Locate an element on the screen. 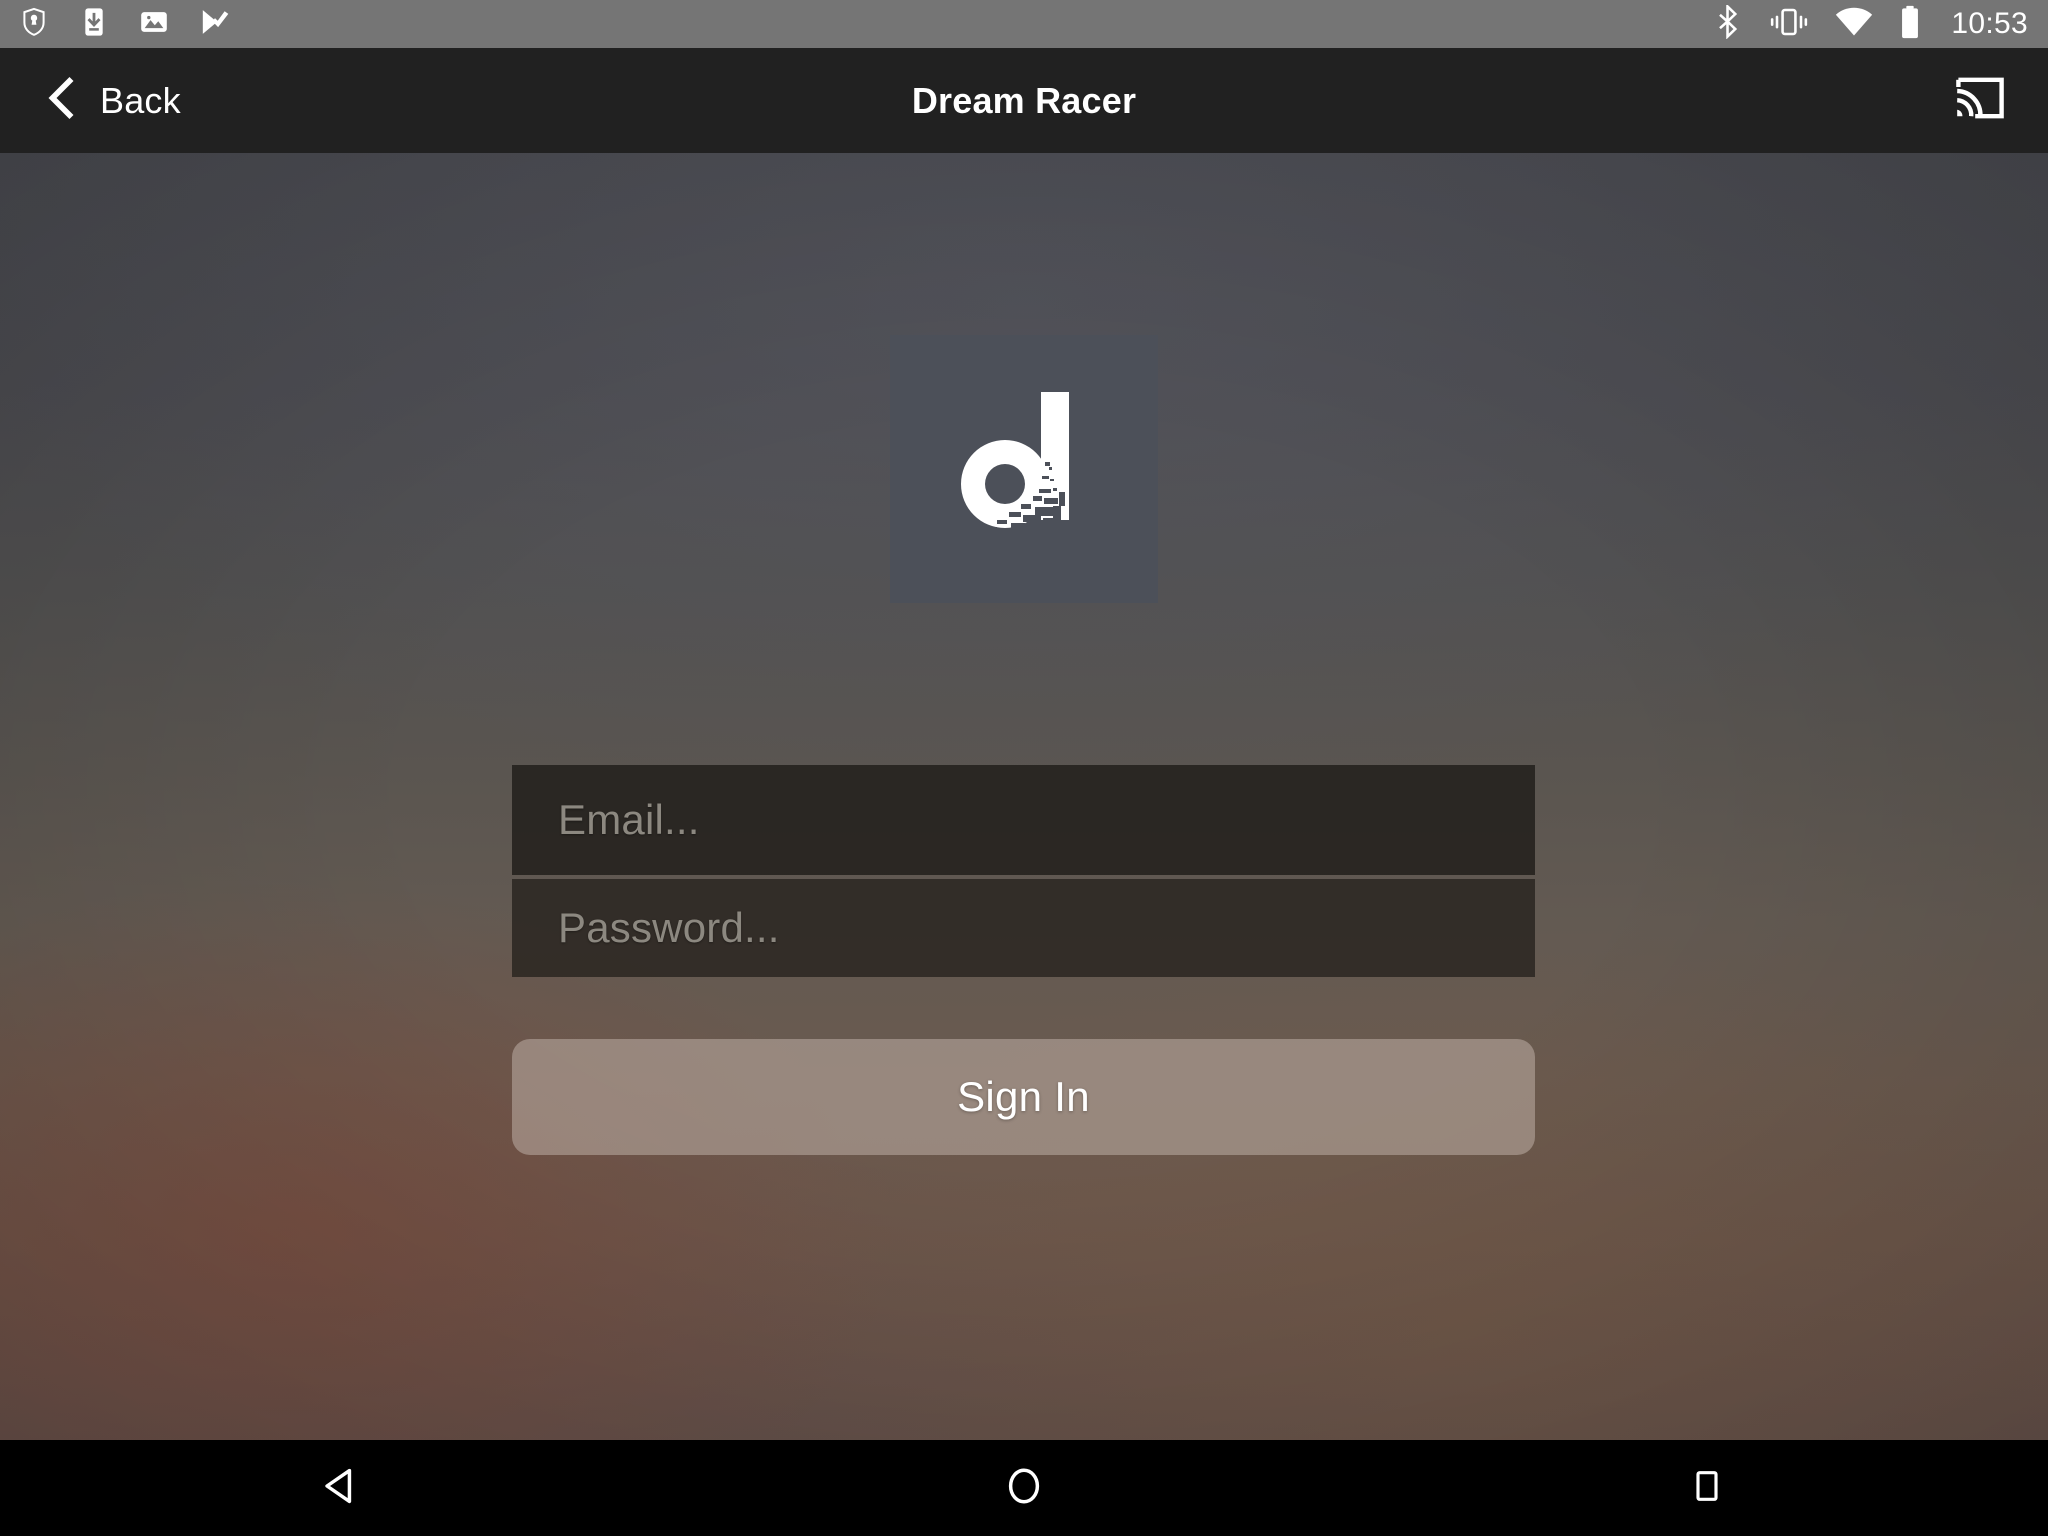  image-gallery-icon is located at coordinates (154, 24).